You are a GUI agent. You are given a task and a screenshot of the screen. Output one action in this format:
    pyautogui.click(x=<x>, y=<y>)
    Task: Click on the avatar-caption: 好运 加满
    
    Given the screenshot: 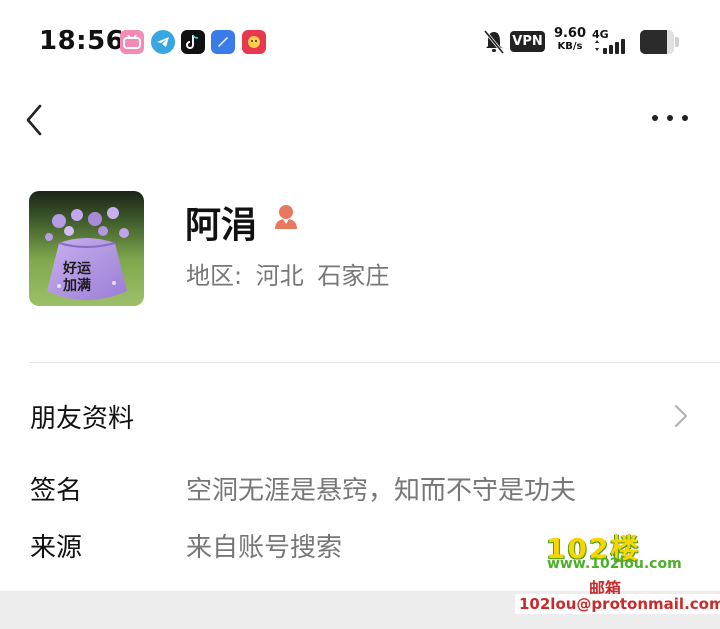 What is the action you would take?
    pyautogui.click(x=77, y=278)
    